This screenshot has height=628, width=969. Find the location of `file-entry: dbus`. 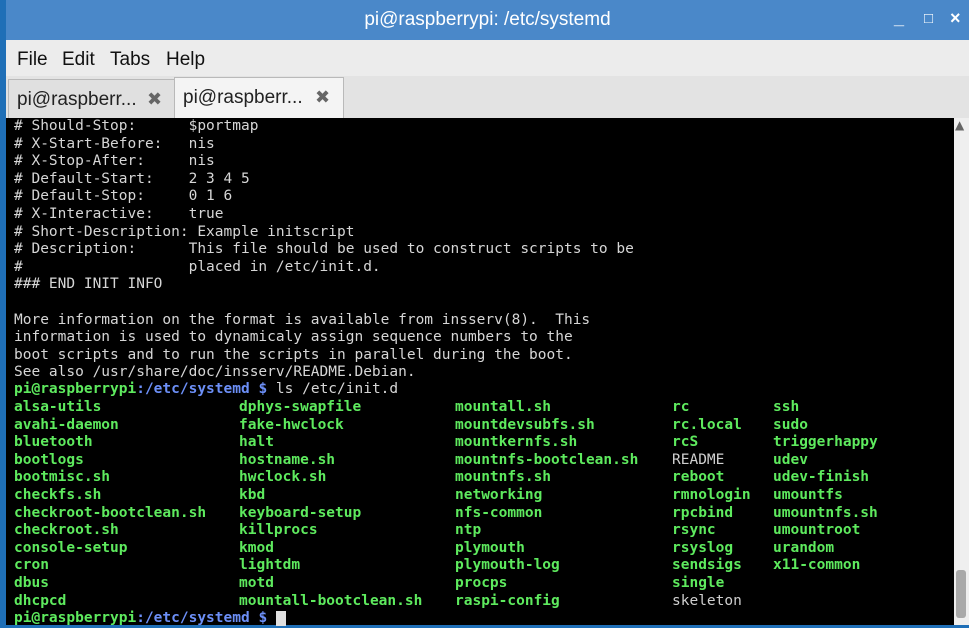

file-entry: dbus is located at coordinates (31, 583).